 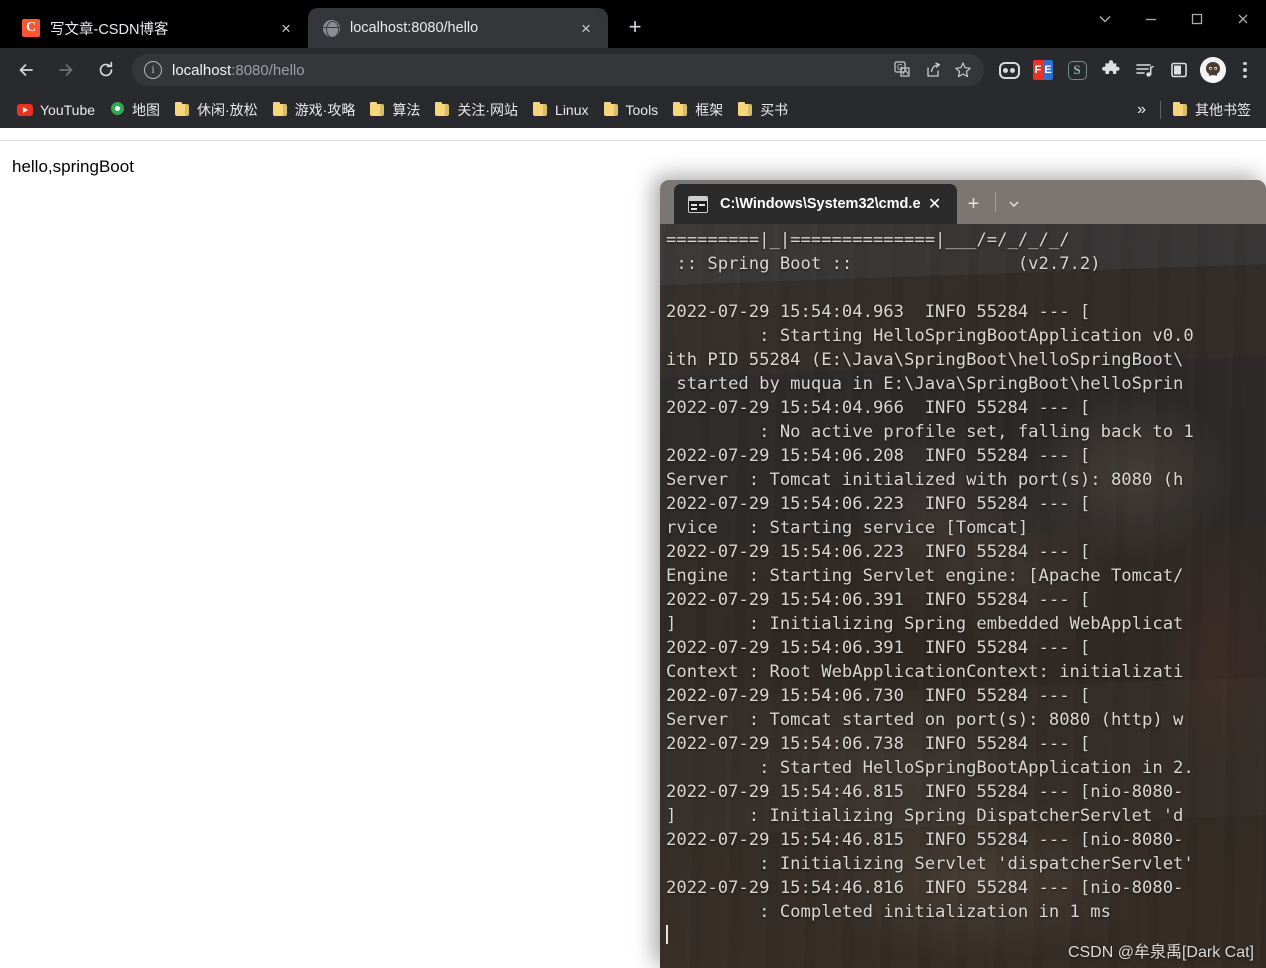 I want to click on browser-tab-csdn: C 写文章-CSDN博客 ×, so click(x=158, y=28).